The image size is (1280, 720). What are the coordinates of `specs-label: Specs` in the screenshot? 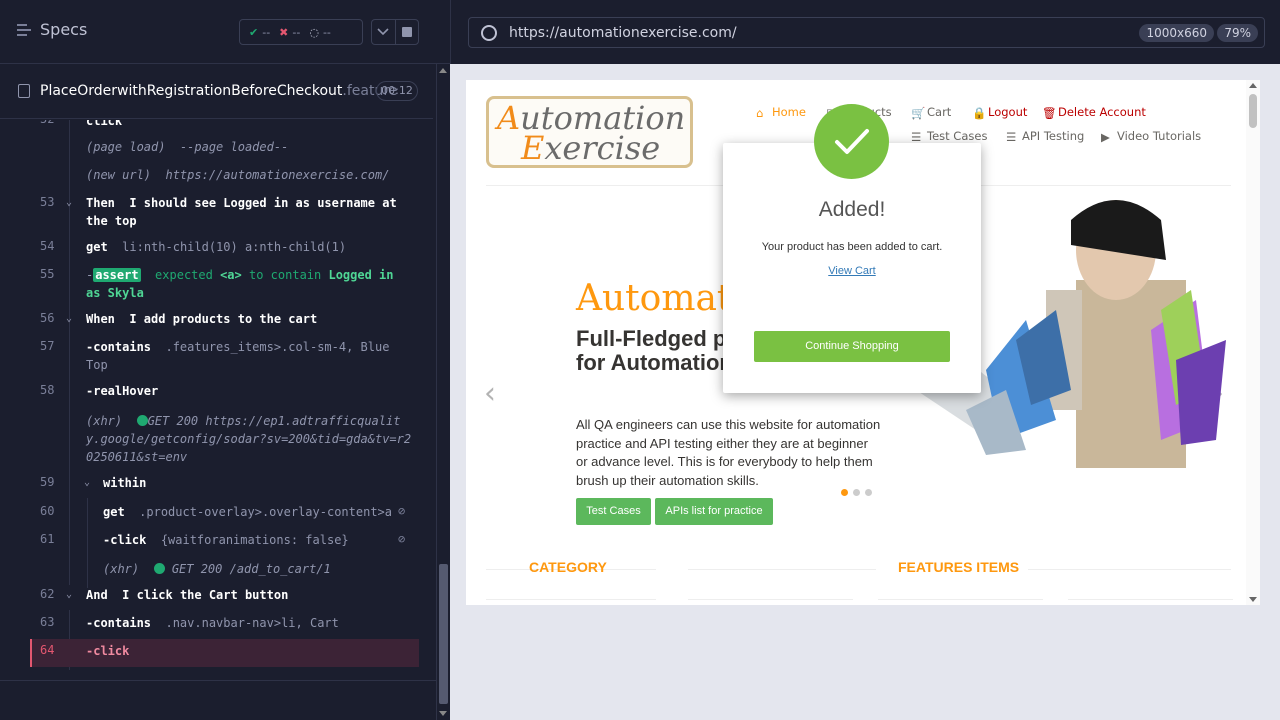 It's located at (64, 29).